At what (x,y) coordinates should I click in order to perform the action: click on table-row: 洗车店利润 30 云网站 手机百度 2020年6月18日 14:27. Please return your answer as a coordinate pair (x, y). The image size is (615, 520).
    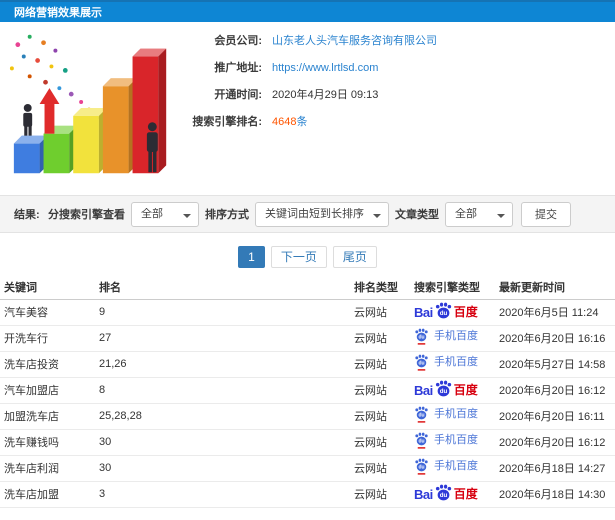
    Looking at the image, I should click on (307, 468).